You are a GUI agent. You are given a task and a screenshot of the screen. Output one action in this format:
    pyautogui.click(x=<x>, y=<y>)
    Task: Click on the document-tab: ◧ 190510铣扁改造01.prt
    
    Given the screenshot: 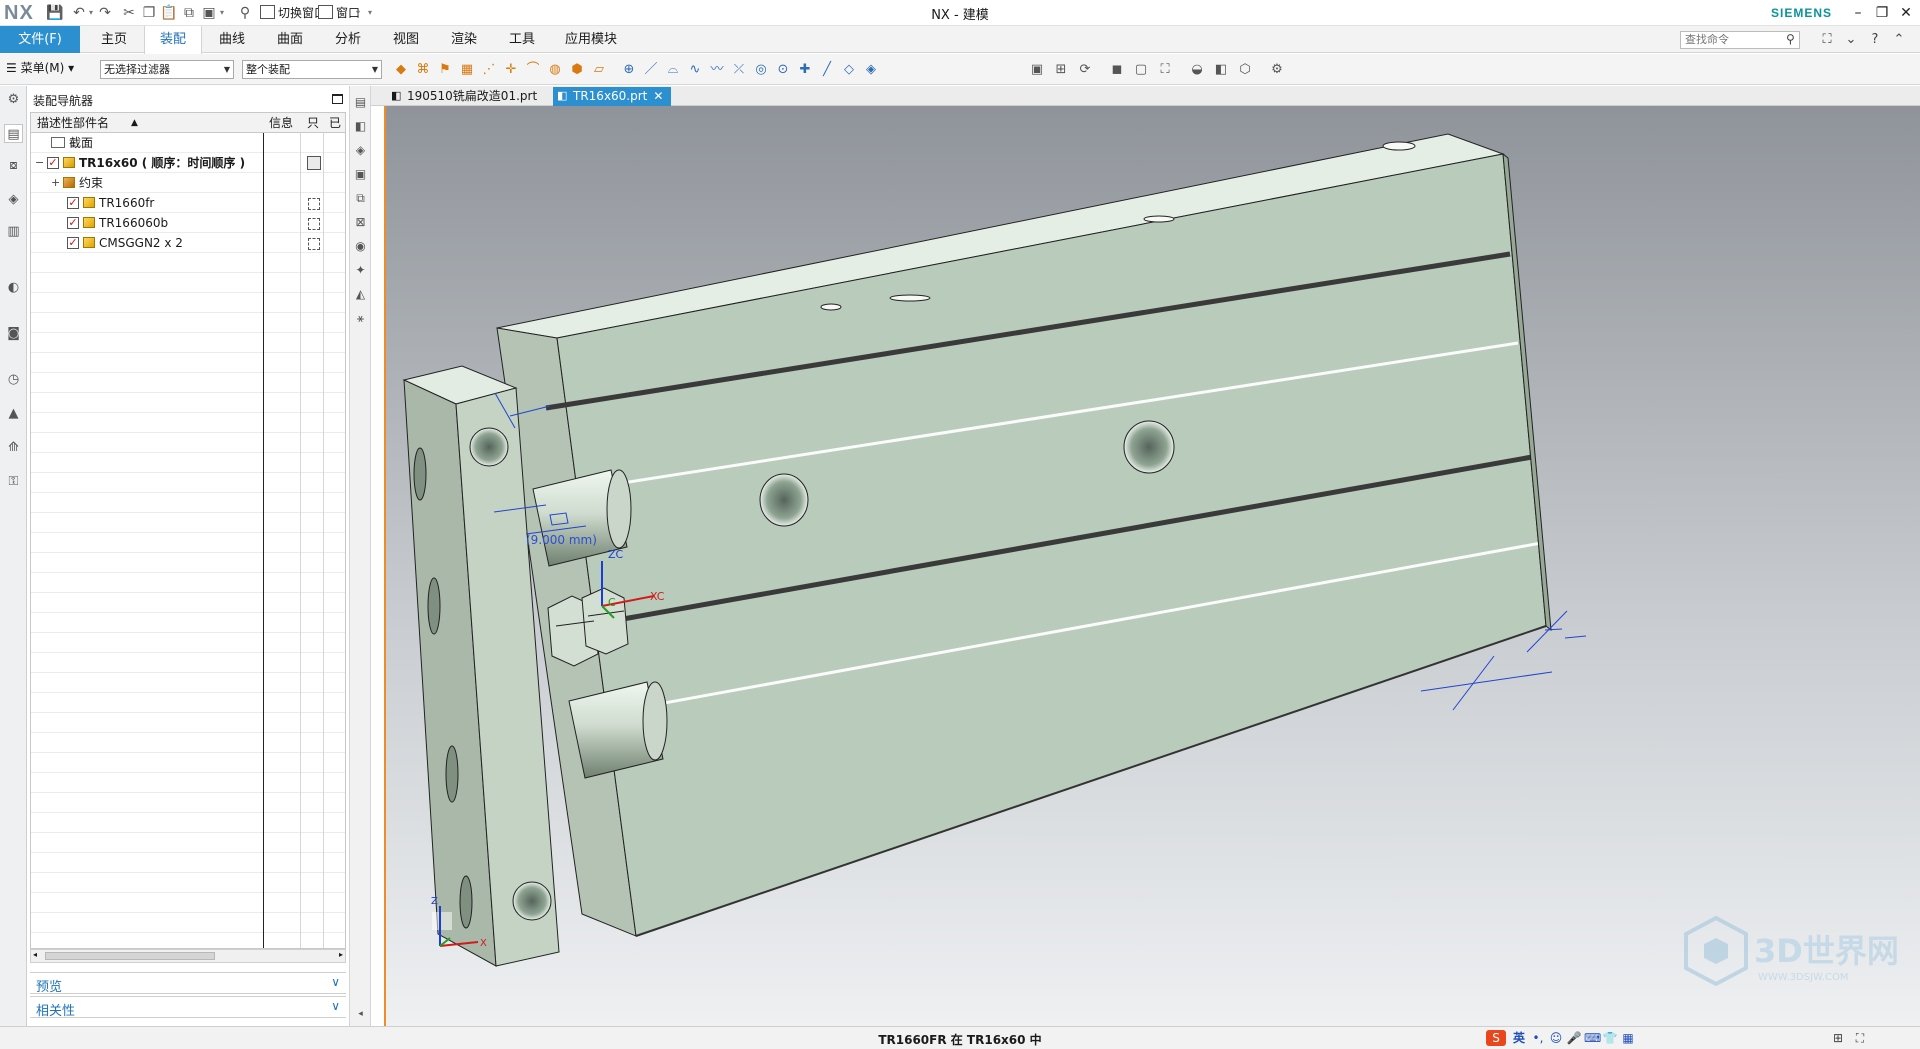 What is the action you would take?
    pyautogui.click(x=466, y=96)
    